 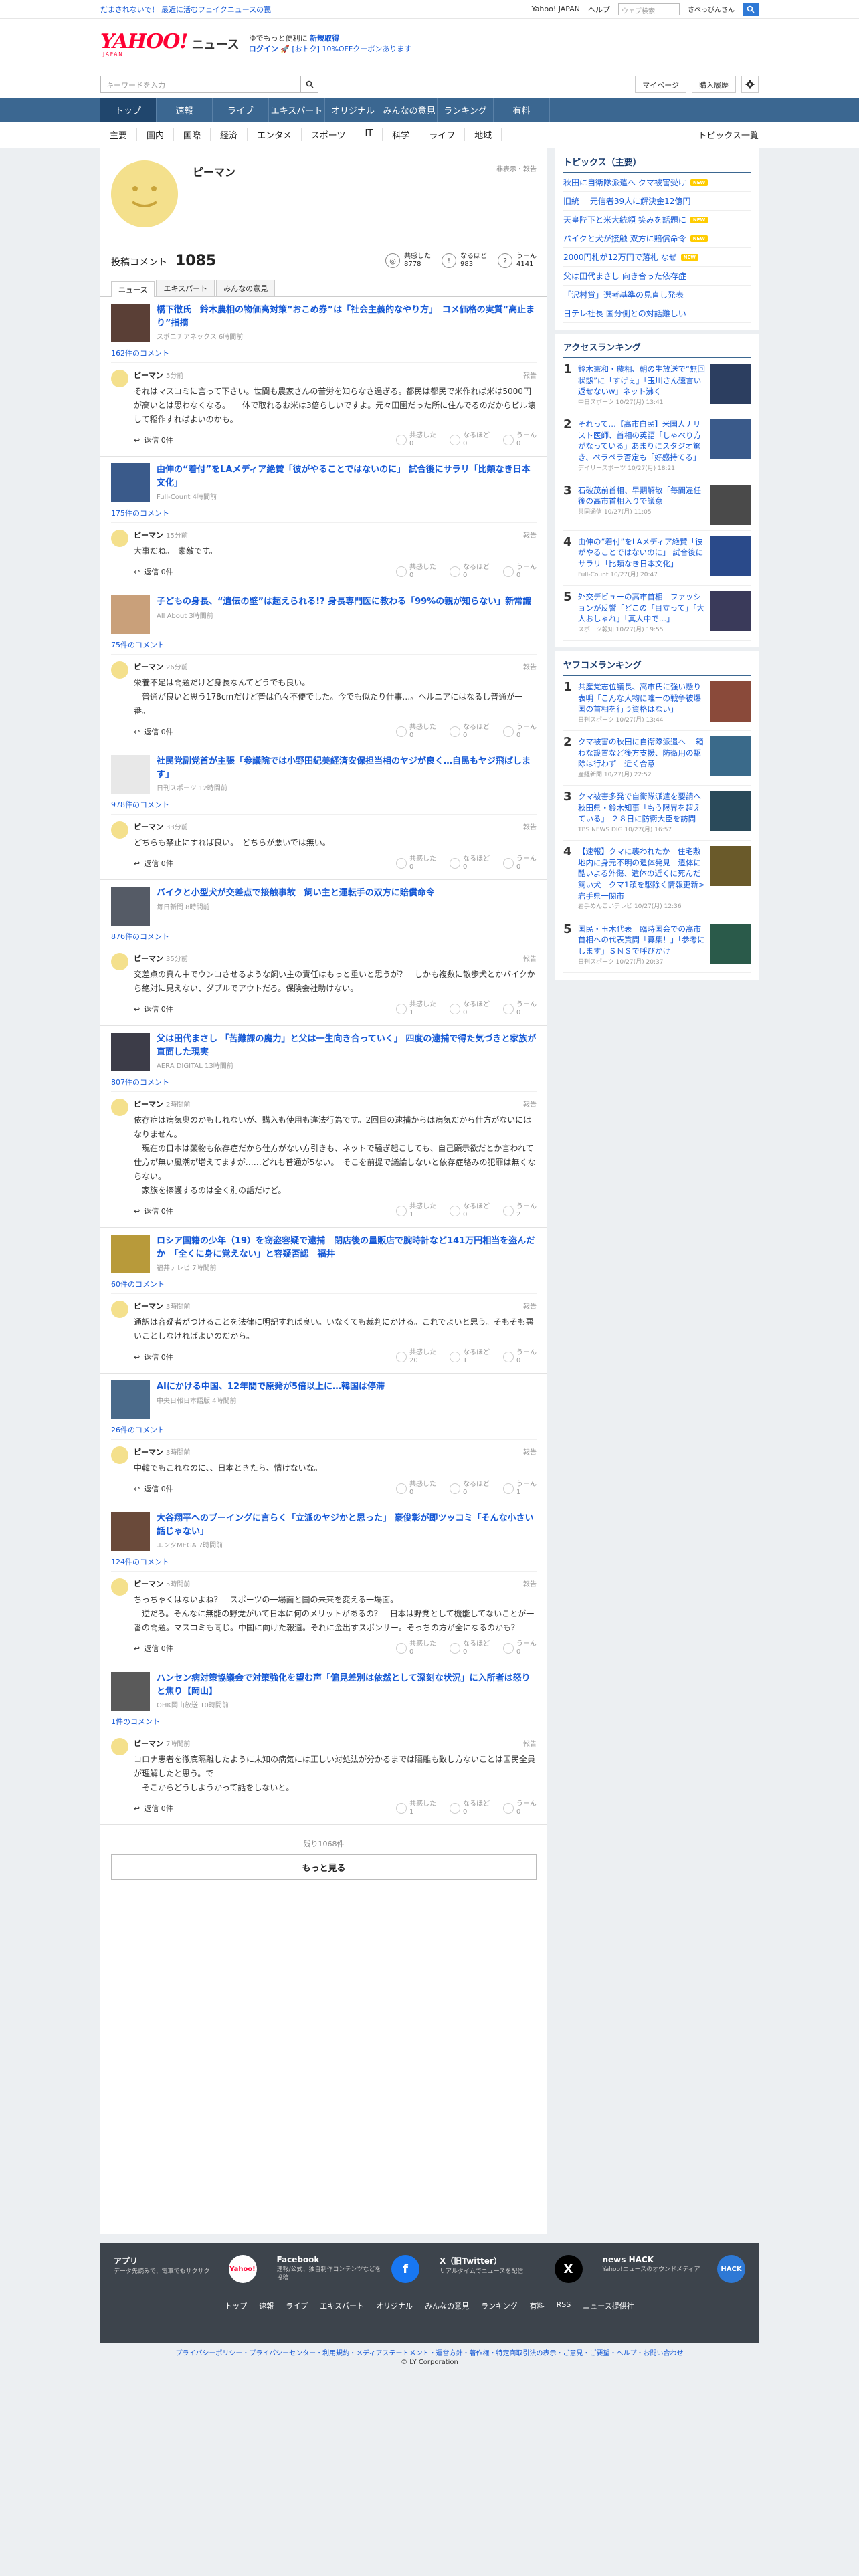 I want to click on hmm-reaction-button: うーん 2, so click(x=520, y=1211).